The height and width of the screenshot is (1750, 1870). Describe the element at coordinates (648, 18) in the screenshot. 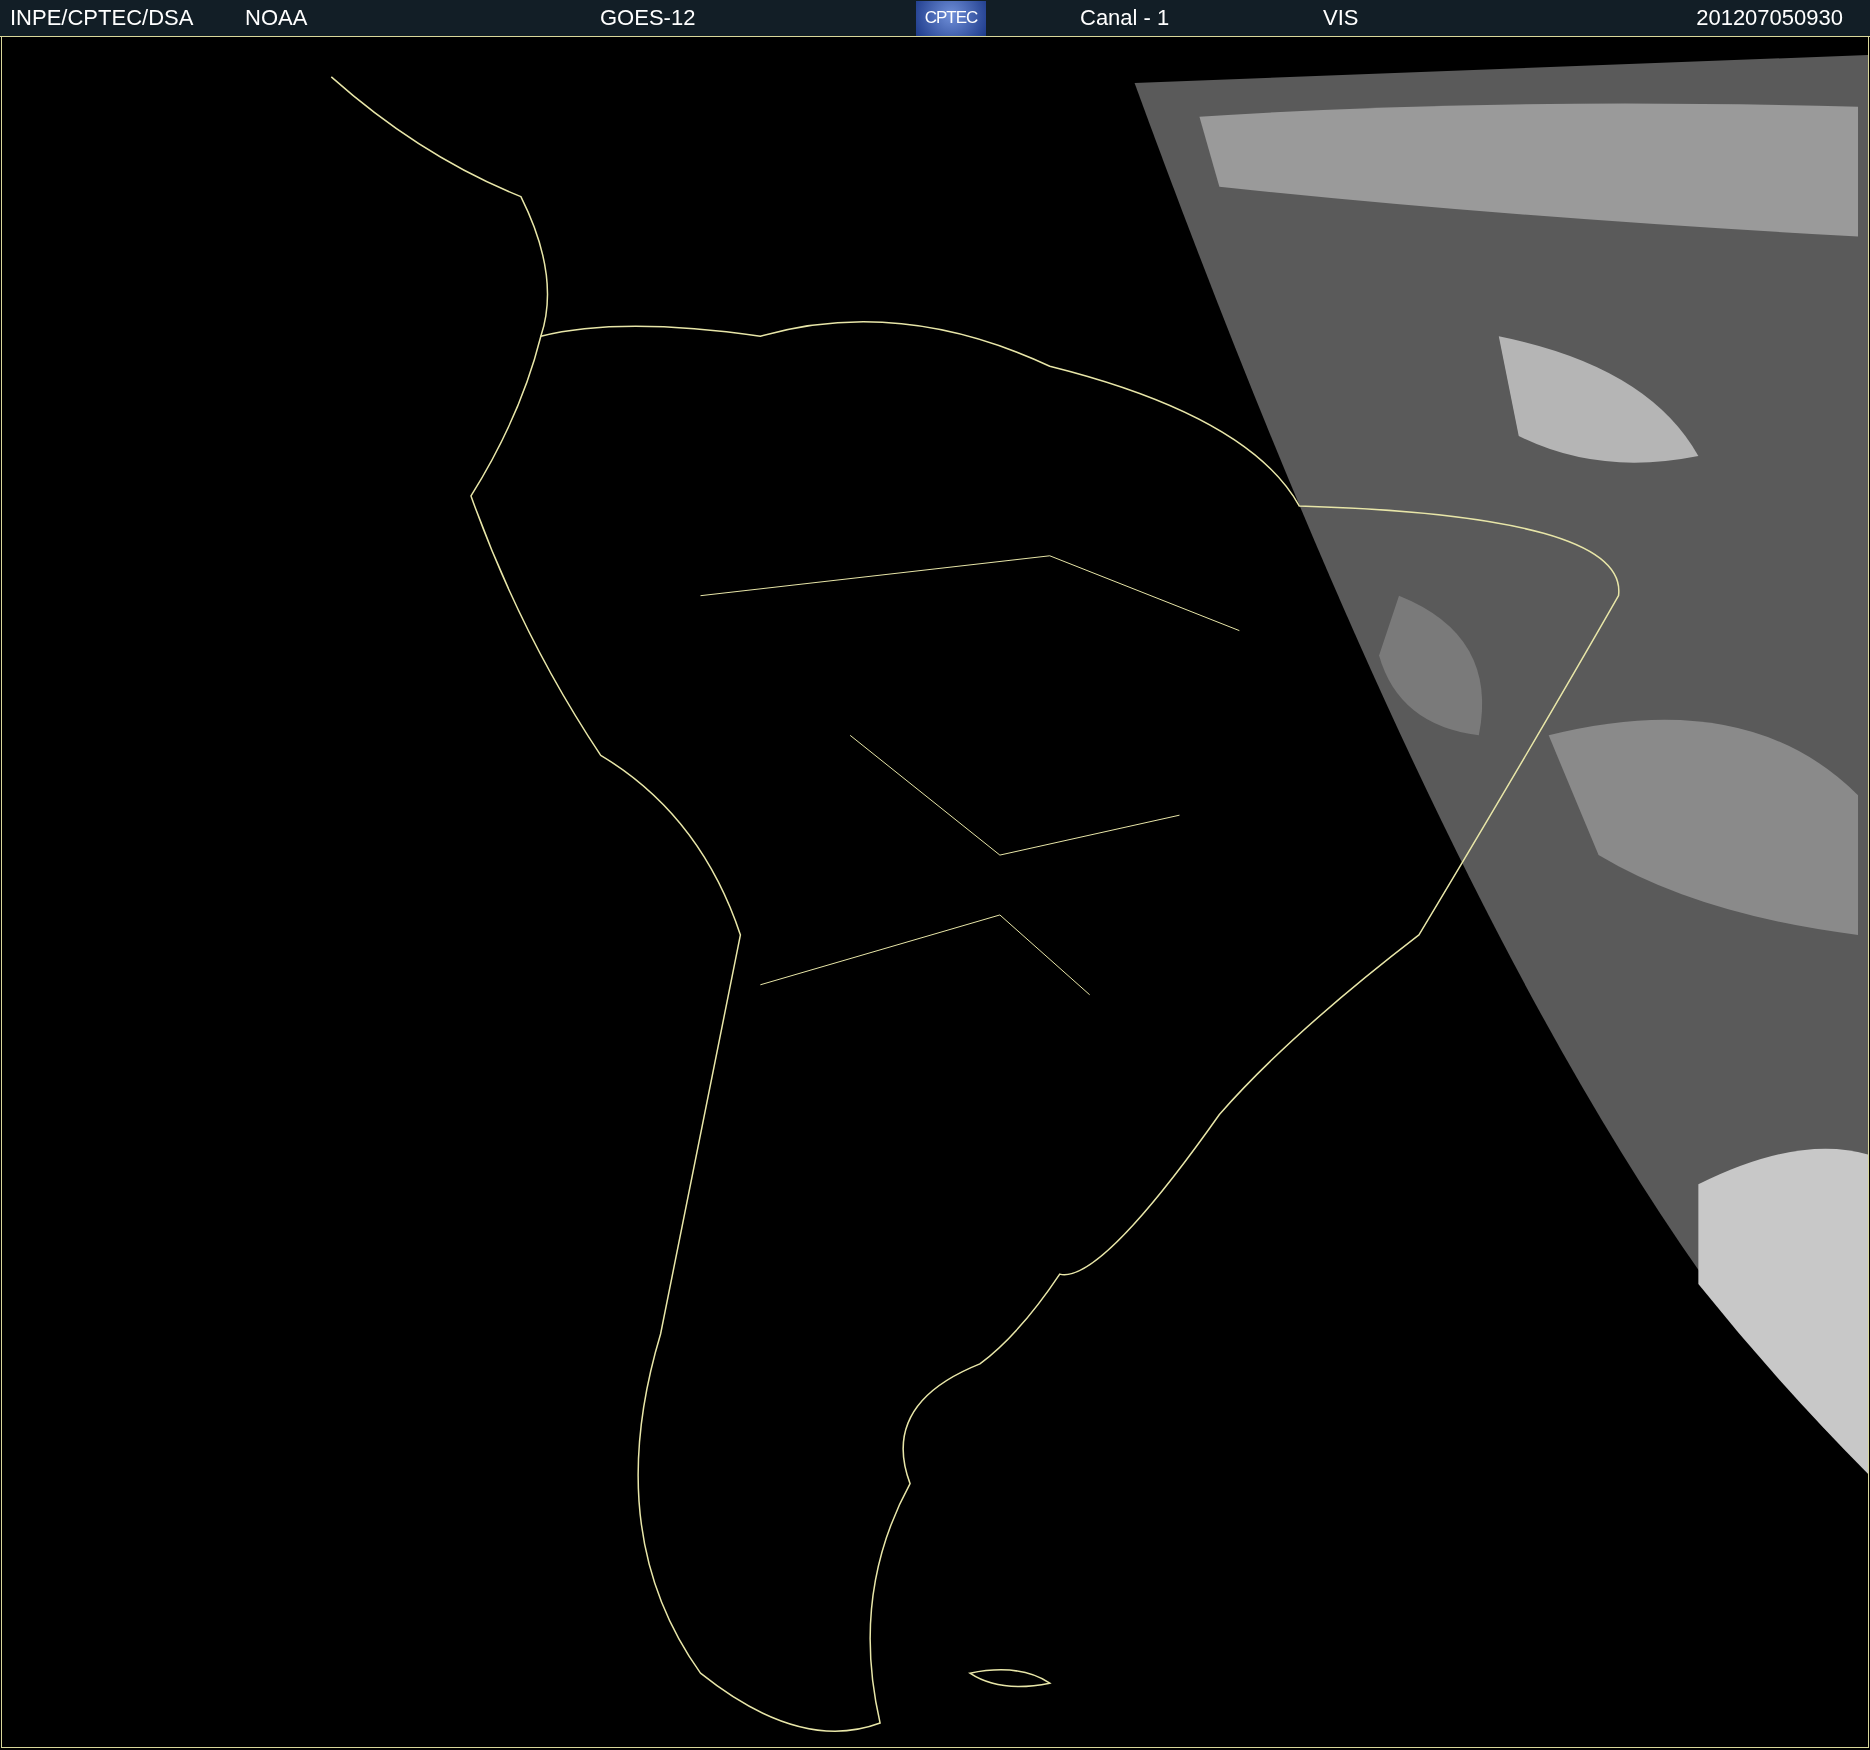

I see `satellite-label: GOES-12` at that location.